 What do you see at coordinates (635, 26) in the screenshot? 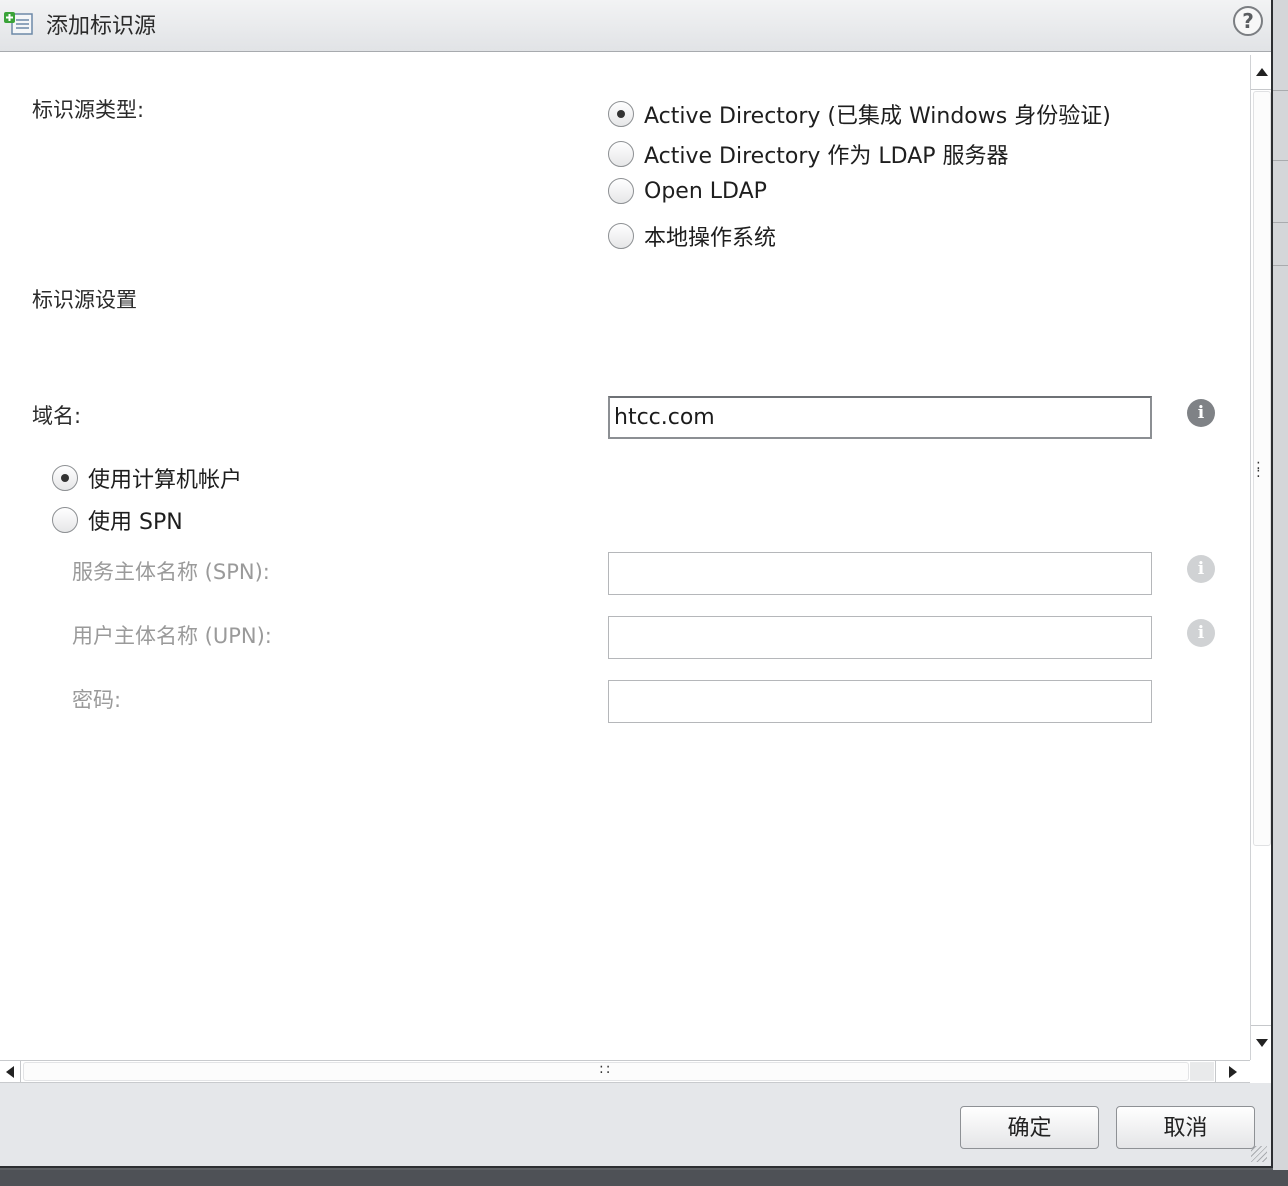
I see `dialog-titlebar: 添加标识源 ?` at bounding box center [635, 26].